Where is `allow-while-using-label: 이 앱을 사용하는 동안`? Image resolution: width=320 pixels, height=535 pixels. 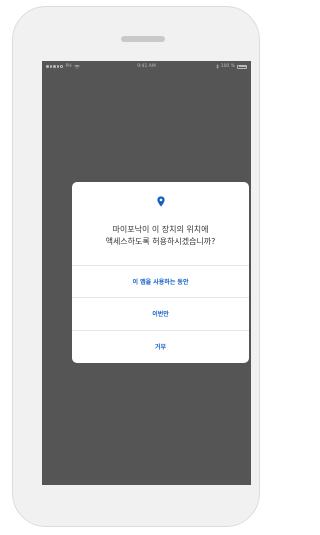 allow-while-using-label: 이 앱을 사용하는 동안 is located at coordinates (160, 282).